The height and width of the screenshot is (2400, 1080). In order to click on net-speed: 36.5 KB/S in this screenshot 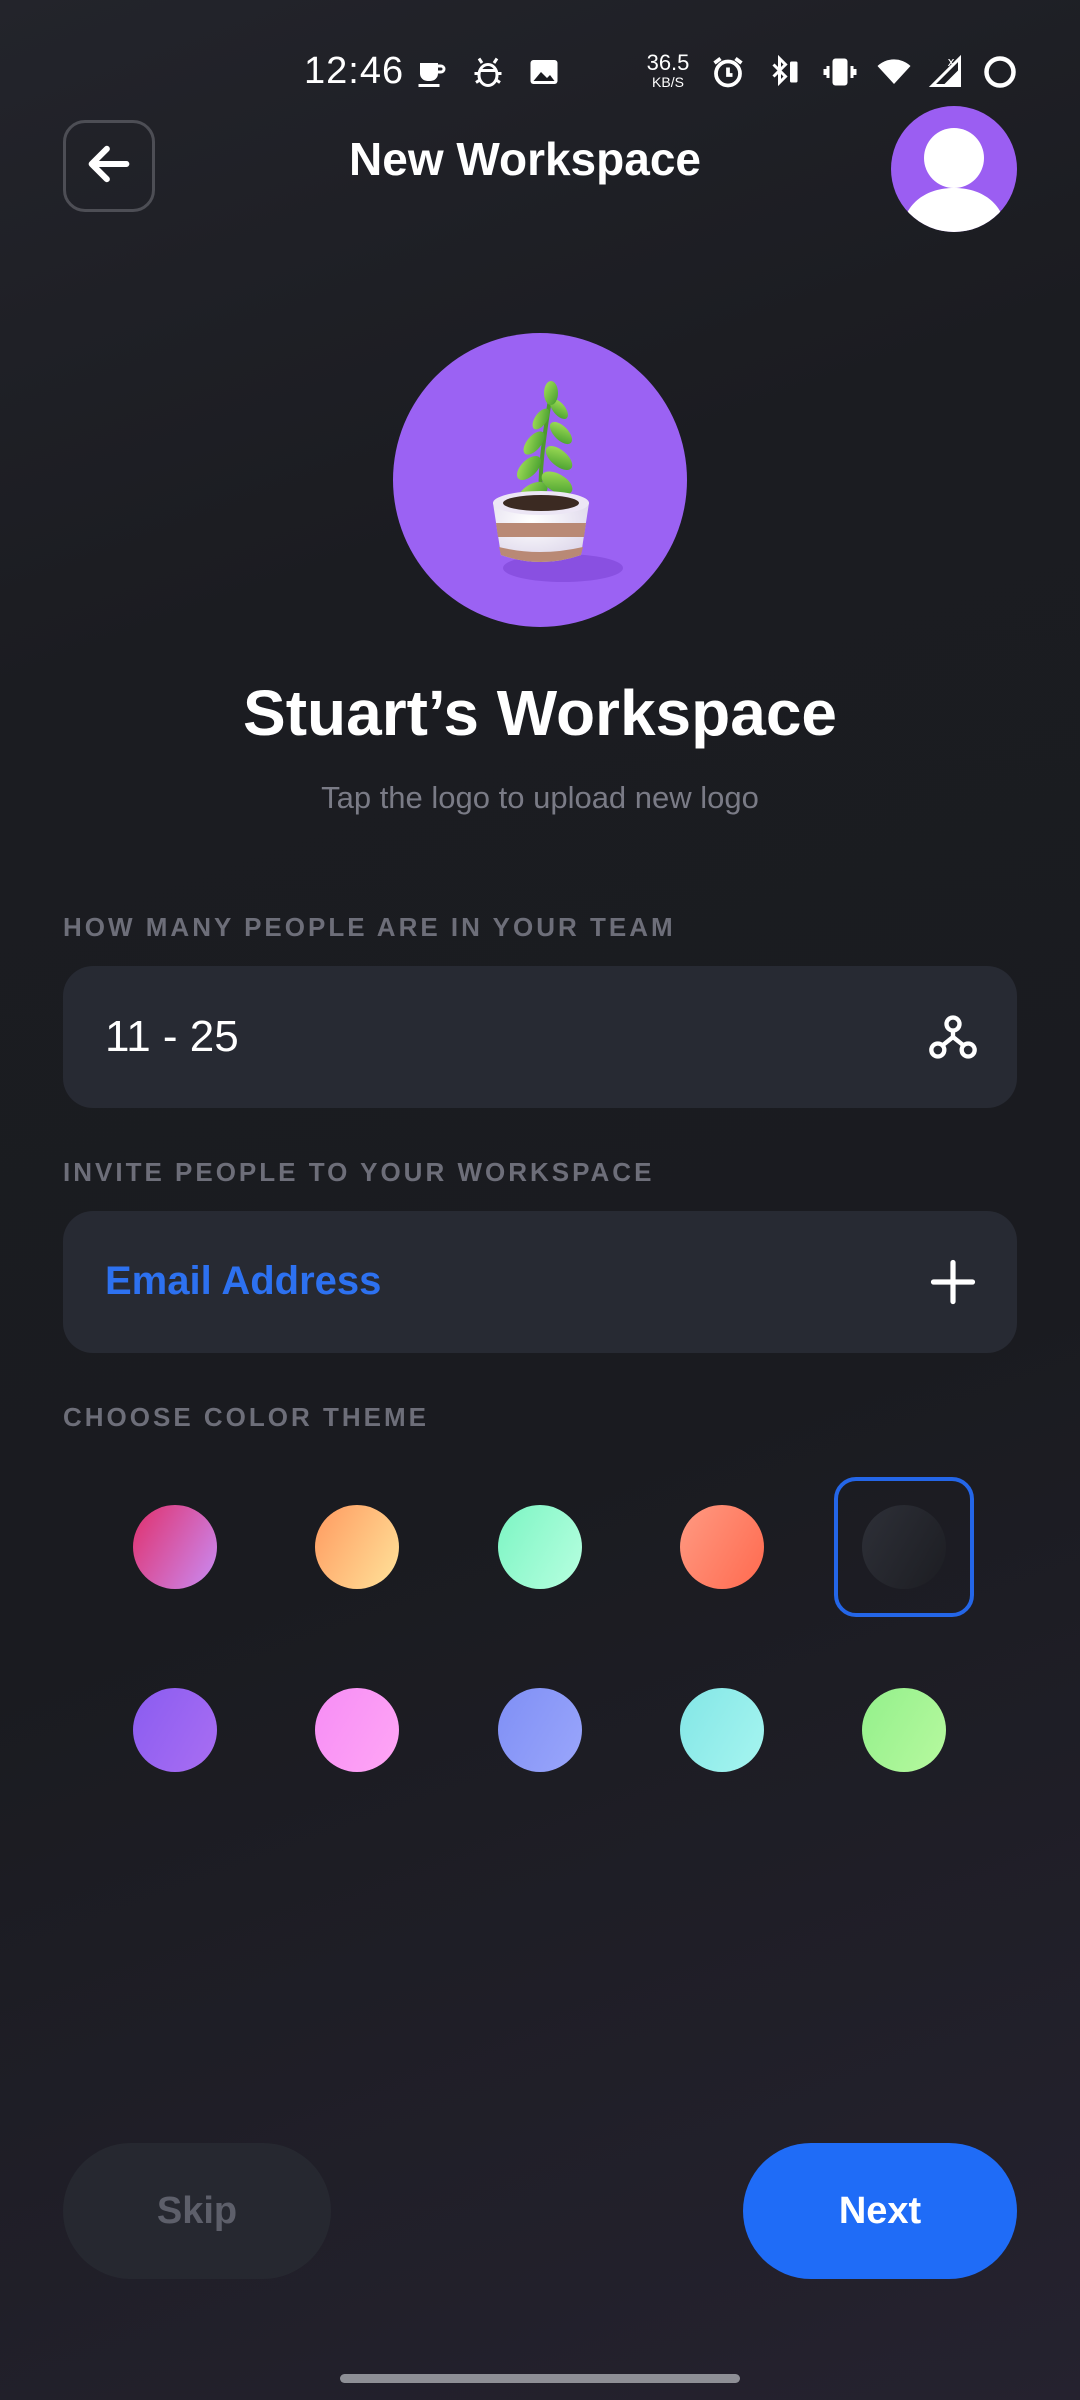, I will do `click(668, 70)`.